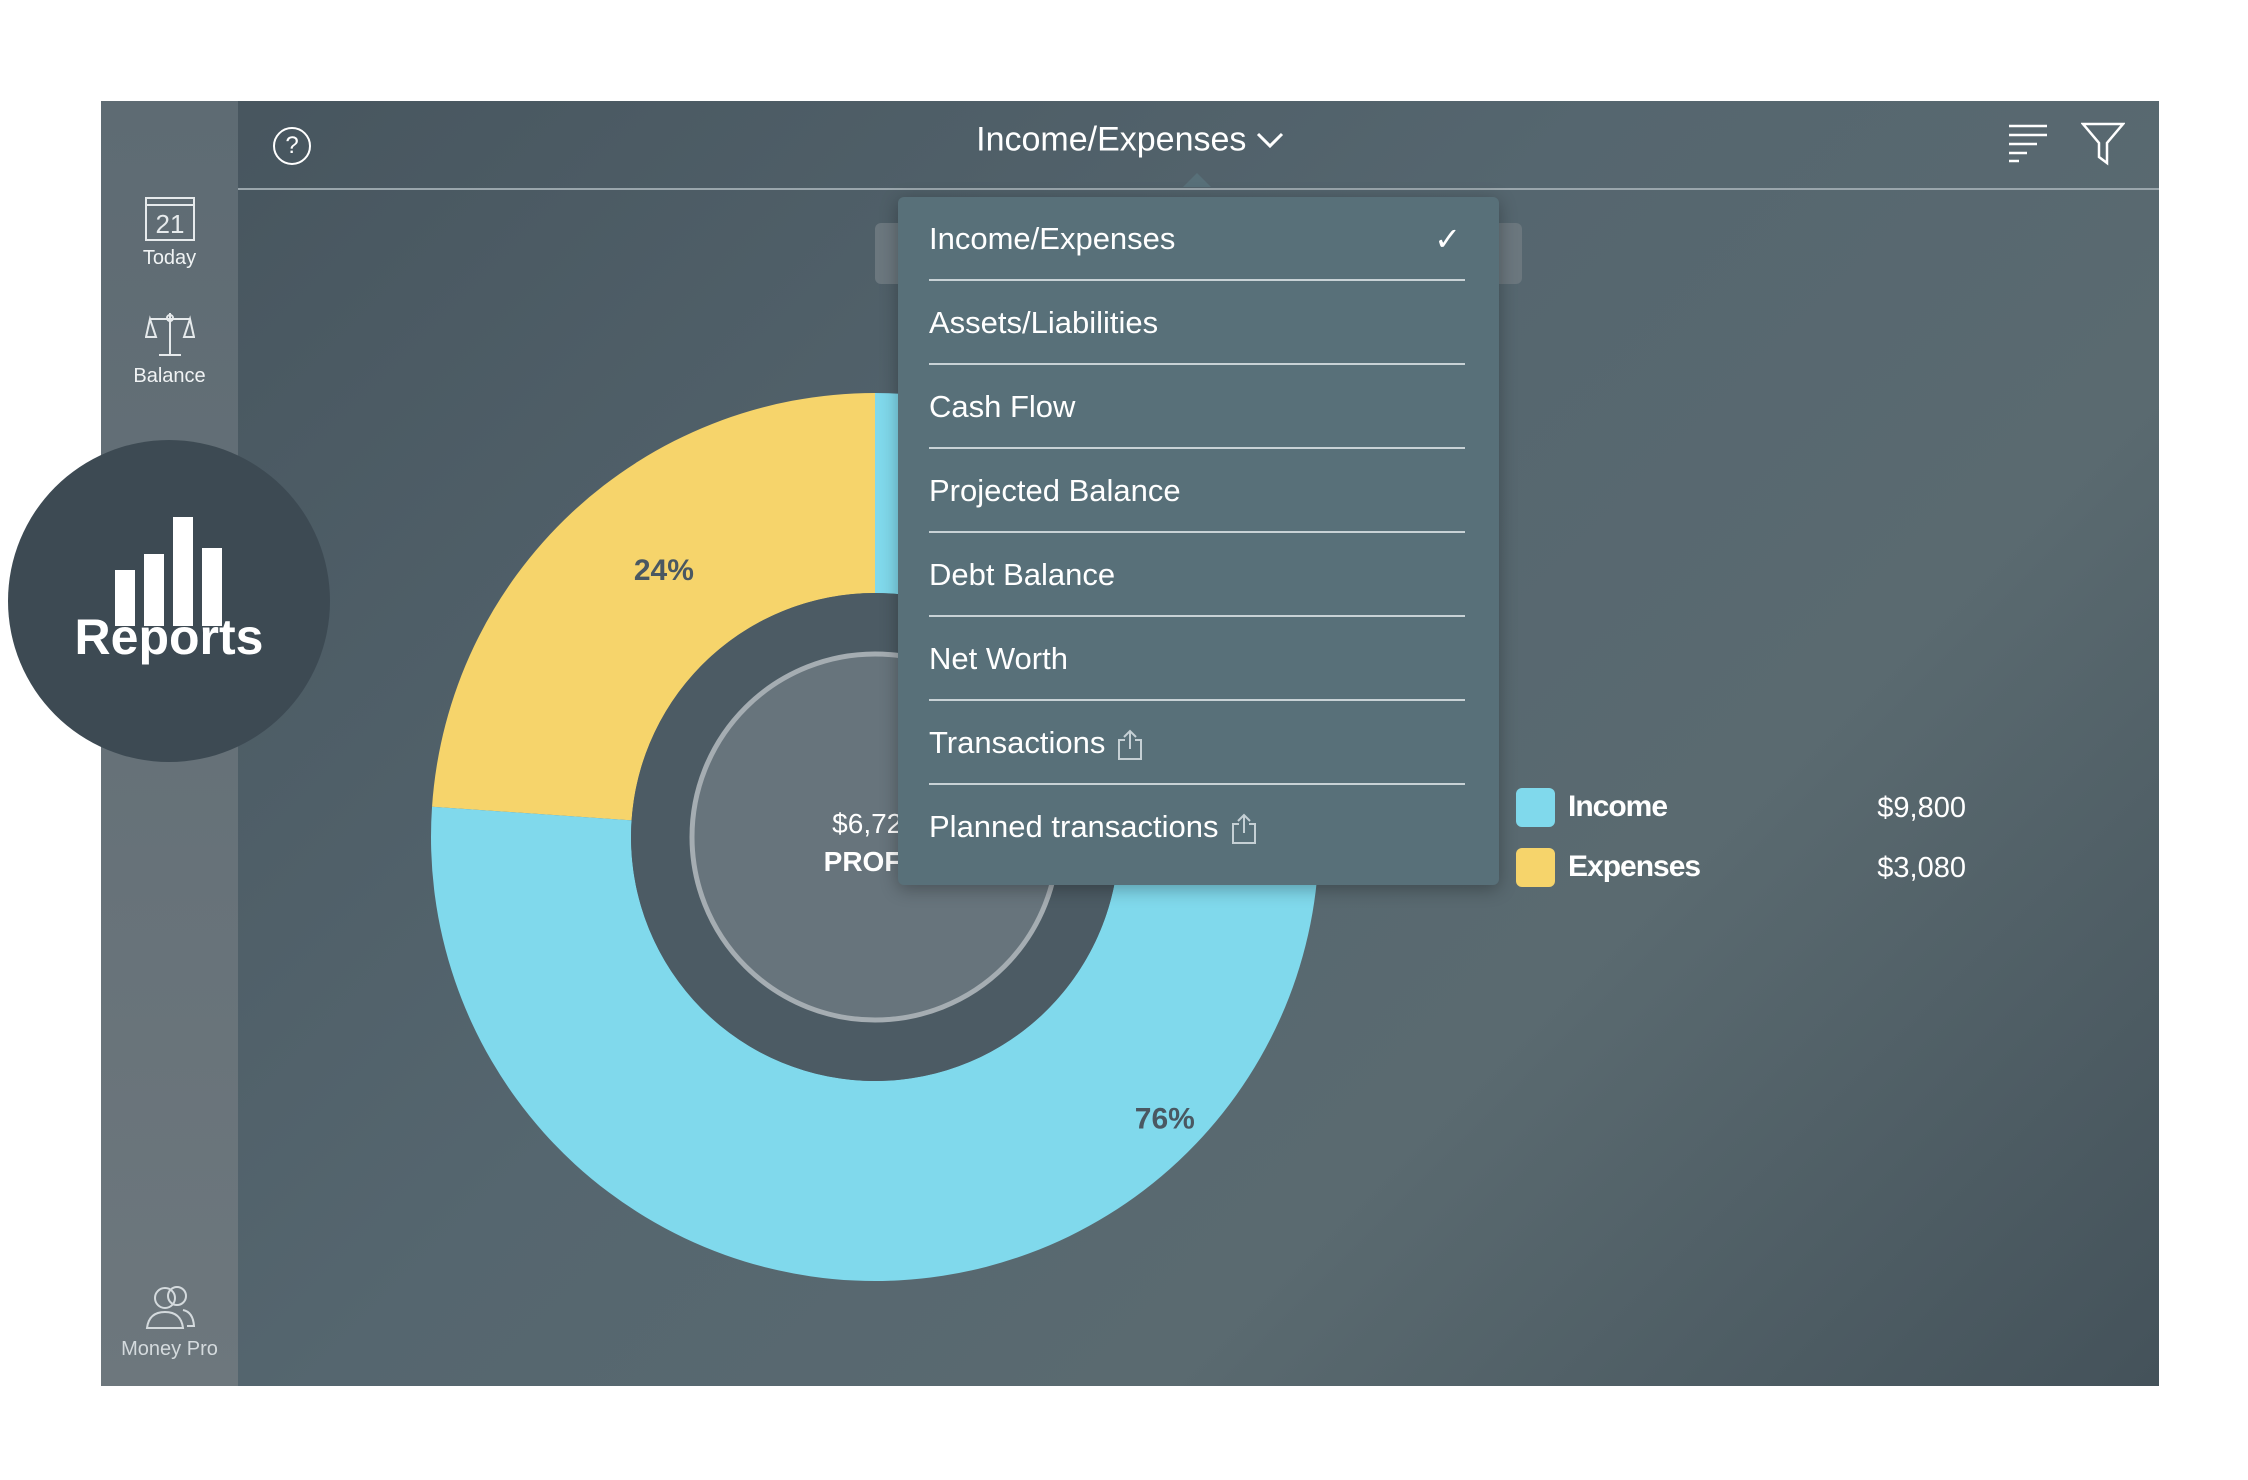  I want to click on reports-highlight: Reports, so click(169, 601).